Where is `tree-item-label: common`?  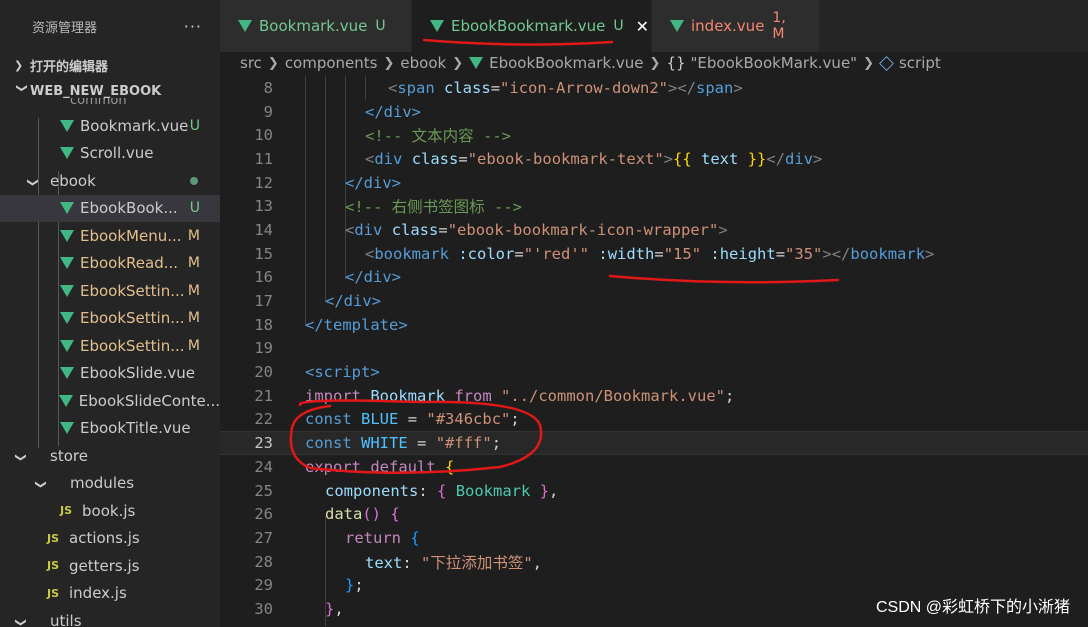
tree-item-label: common is located at coordinates (98, 103).